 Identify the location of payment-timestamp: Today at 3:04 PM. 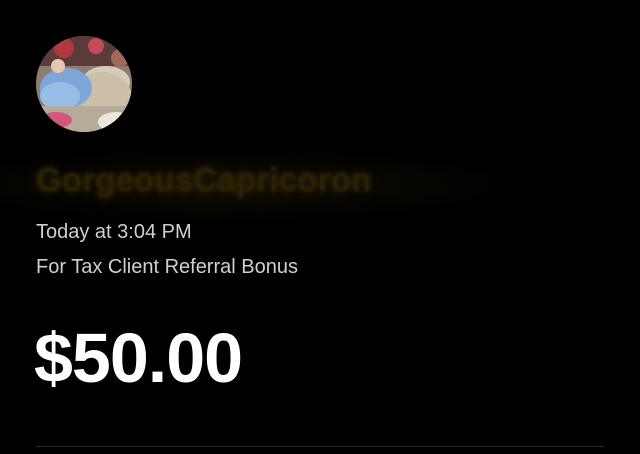
(114, 232).